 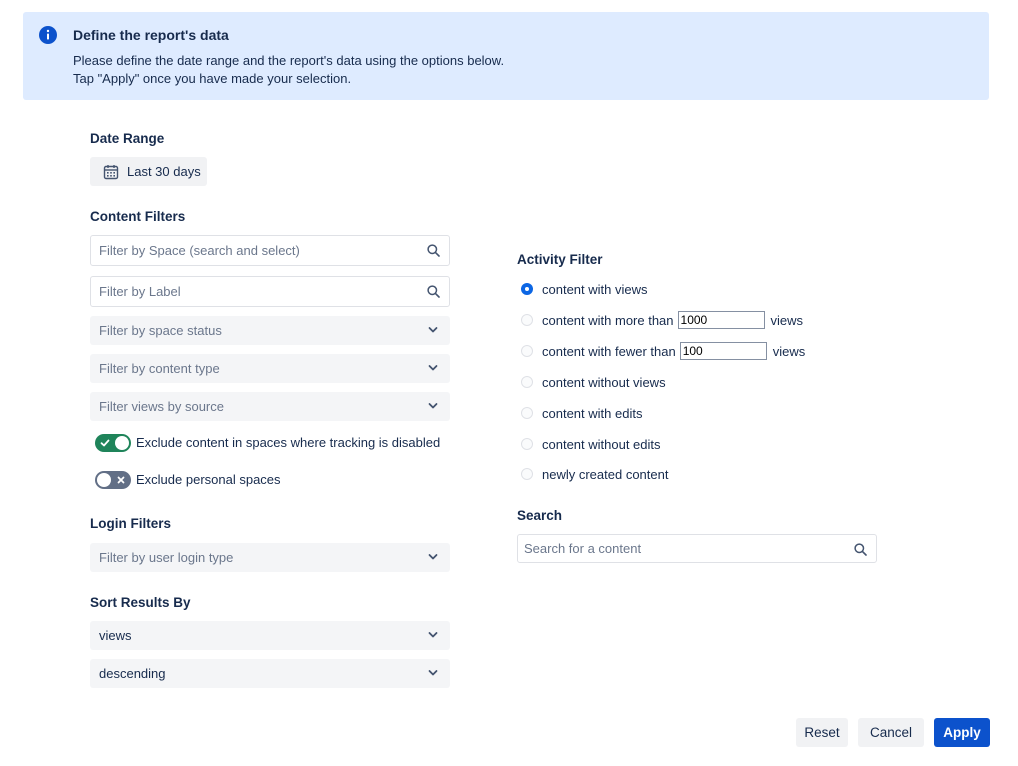 What do you see at coordinates (595, 289) in the screenshot?
I see `radio-label: content with views` at bounding box center [595, 289].